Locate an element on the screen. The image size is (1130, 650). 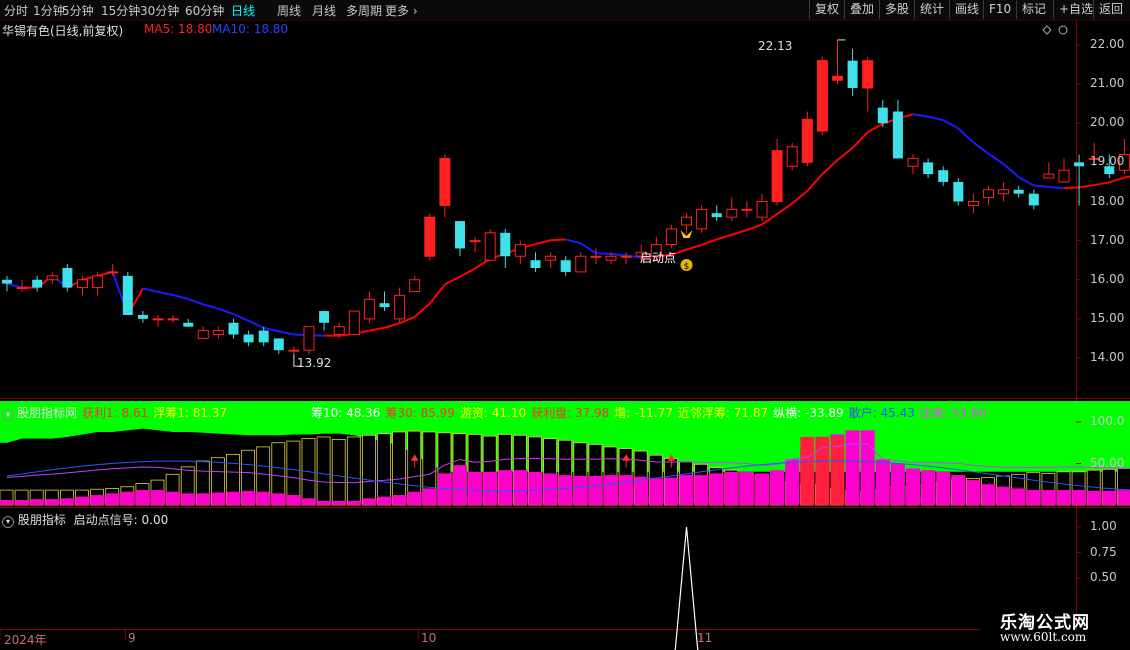
period-4: 30分钟 is located at coordinates (159, 10).